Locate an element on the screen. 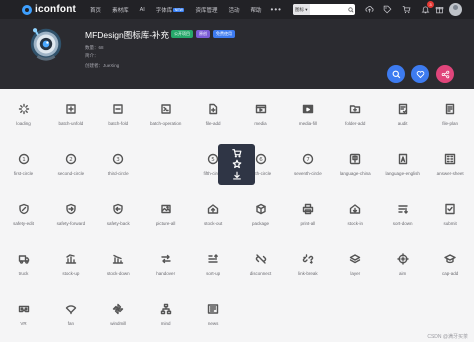 The image size is (474, 342). icon-card: stock-in is located at coordinates (355, 218).